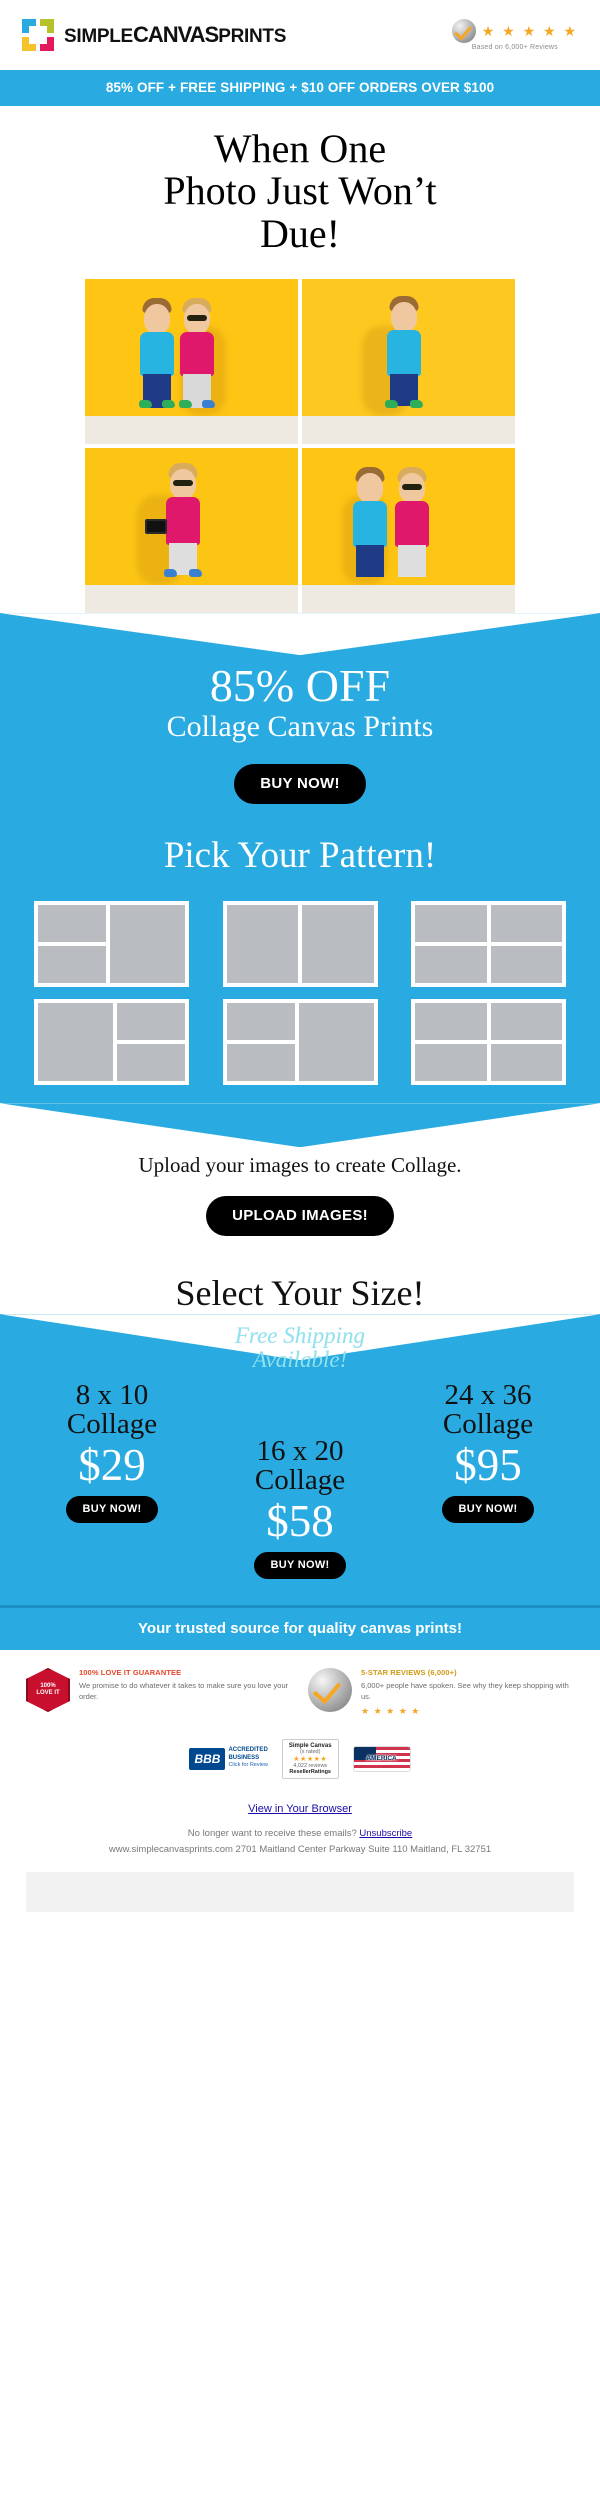 The image size is (600, 2500). I want to click on size-option-16x20: 16 x 20 Collage $58 BUY NOW!, so click(300, 1507).